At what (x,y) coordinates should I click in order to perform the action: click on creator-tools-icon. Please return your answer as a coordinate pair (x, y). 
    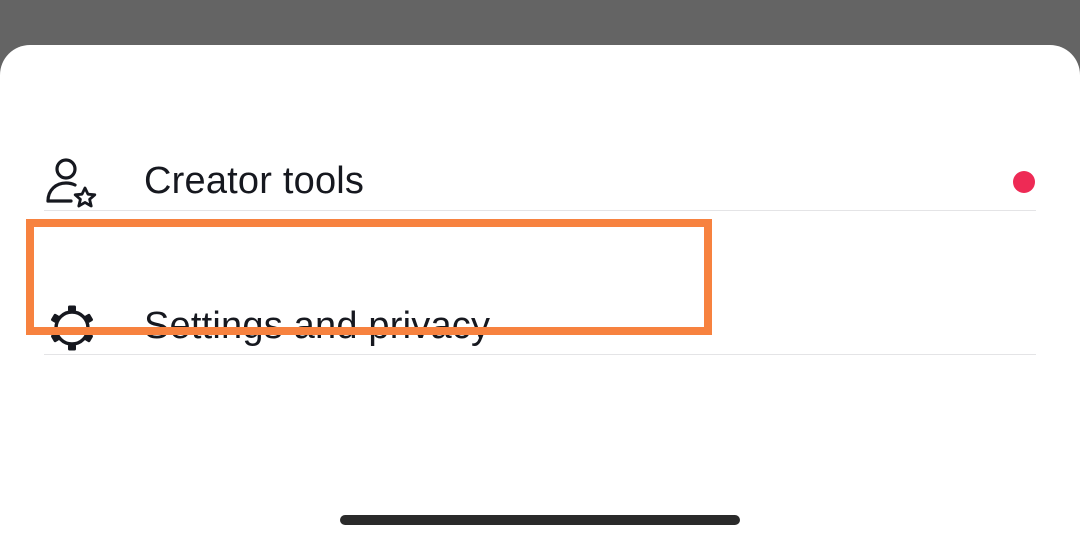
    Looking at the image, I should click on (72, 184).